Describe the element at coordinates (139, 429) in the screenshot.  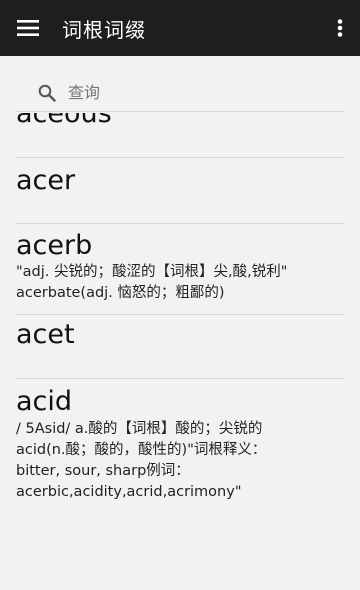
I see `entry-desc-line: / 5Asid/ a.酸的【词根】酸的；尖锐的` at that location.